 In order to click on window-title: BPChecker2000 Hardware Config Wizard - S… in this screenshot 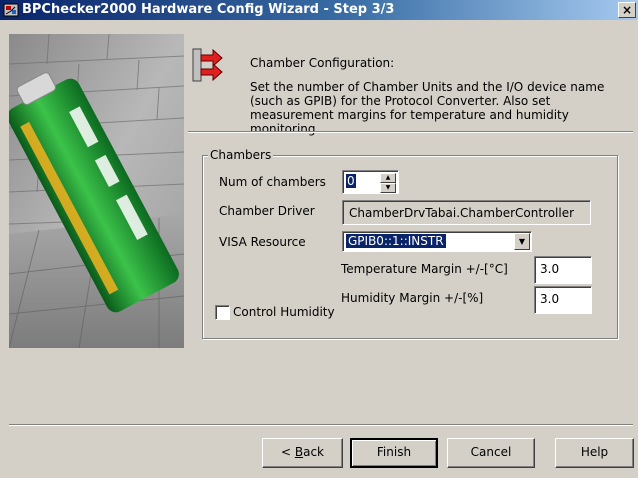, I will do `click(208, 9)`.